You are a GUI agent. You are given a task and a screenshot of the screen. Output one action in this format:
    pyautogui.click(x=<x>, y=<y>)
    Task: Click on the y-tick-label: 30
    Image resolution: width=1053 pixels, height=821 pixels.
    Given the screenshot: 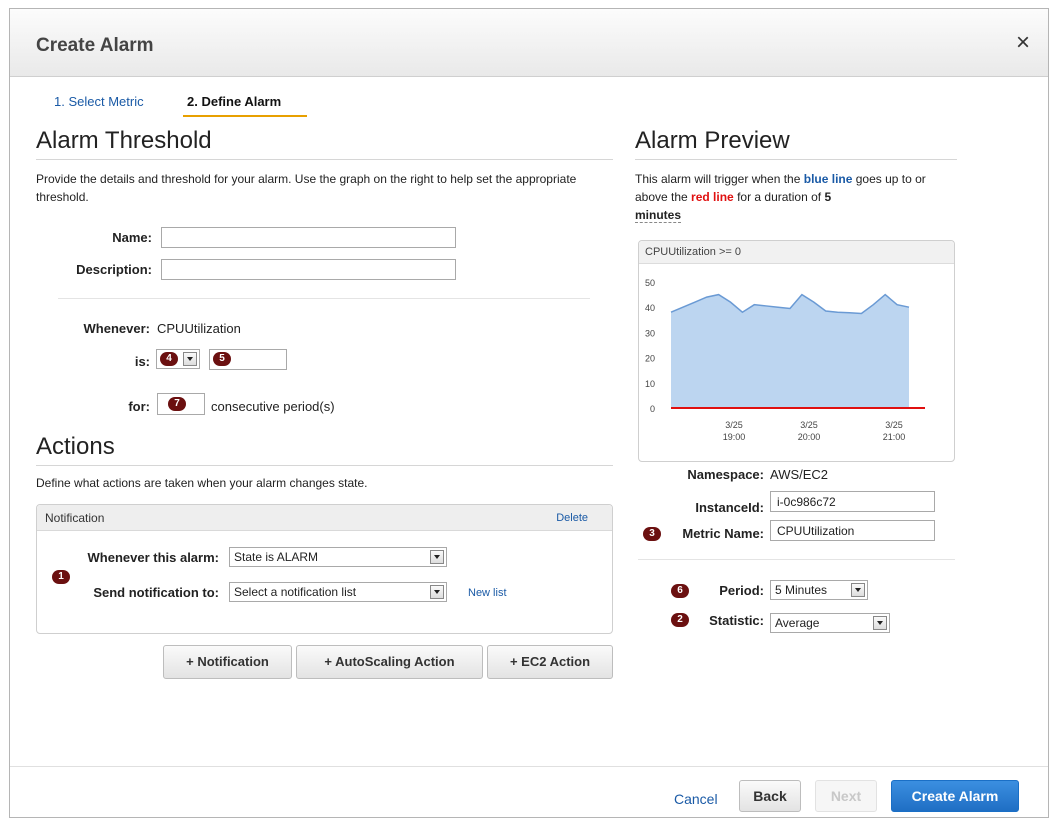 What is the action you would take?
    pyautogui.click(x=650, y=333)
    